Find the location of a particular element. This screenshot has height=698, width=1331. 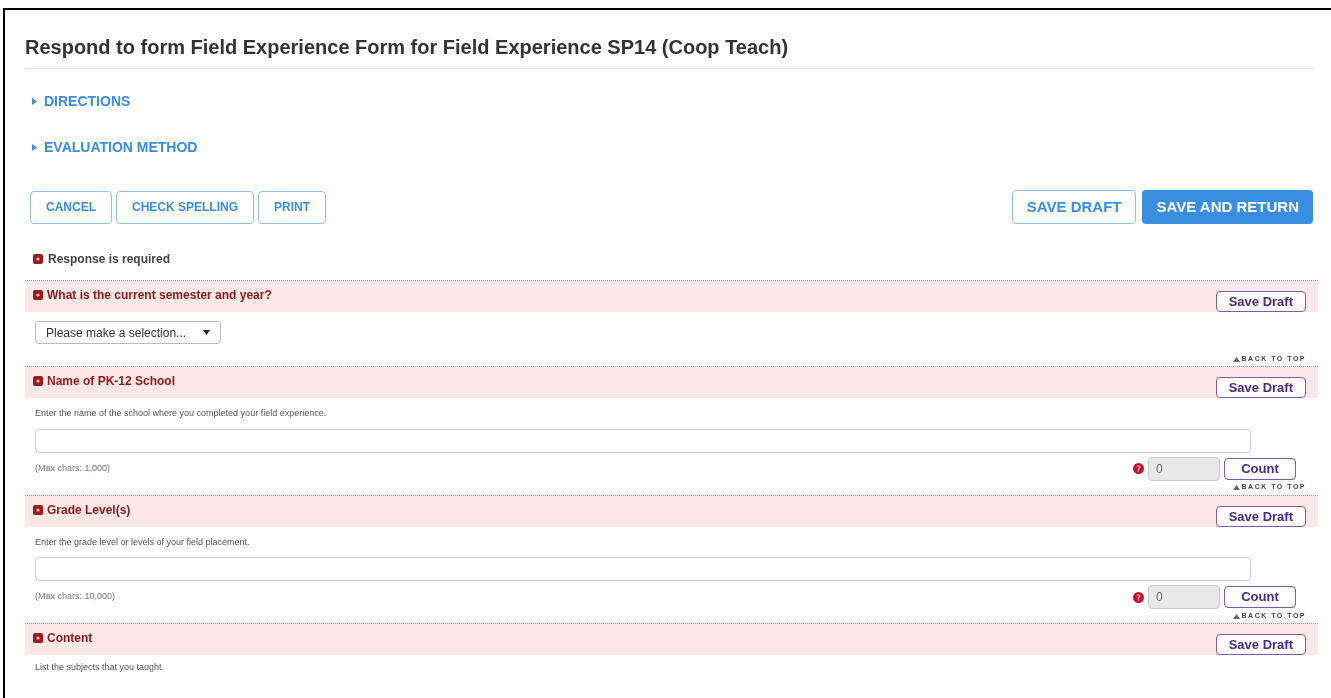

field-description: Enter the name of the school where you completed your field experience. is located at coordinates (181, 413).